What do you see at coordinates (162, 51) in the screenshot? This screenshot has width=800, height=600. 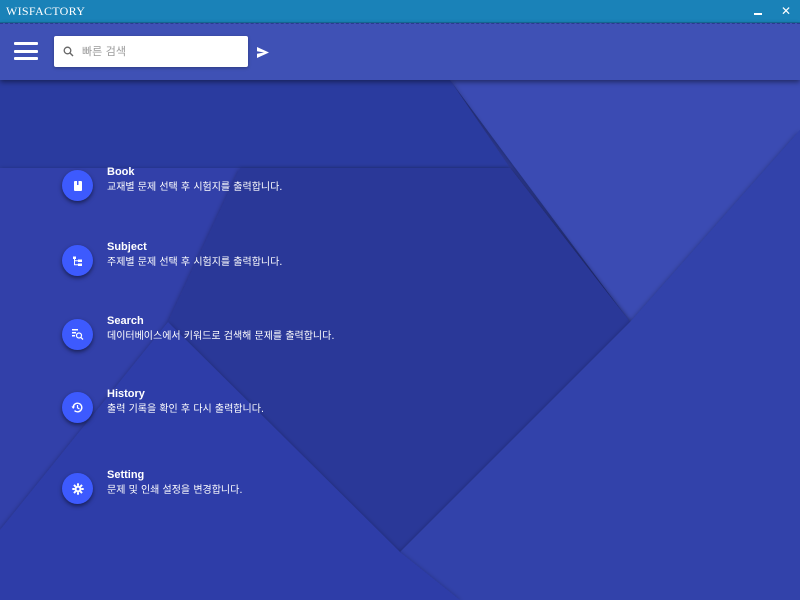 I see `quick-search-input` at bounding box center [162, 51].